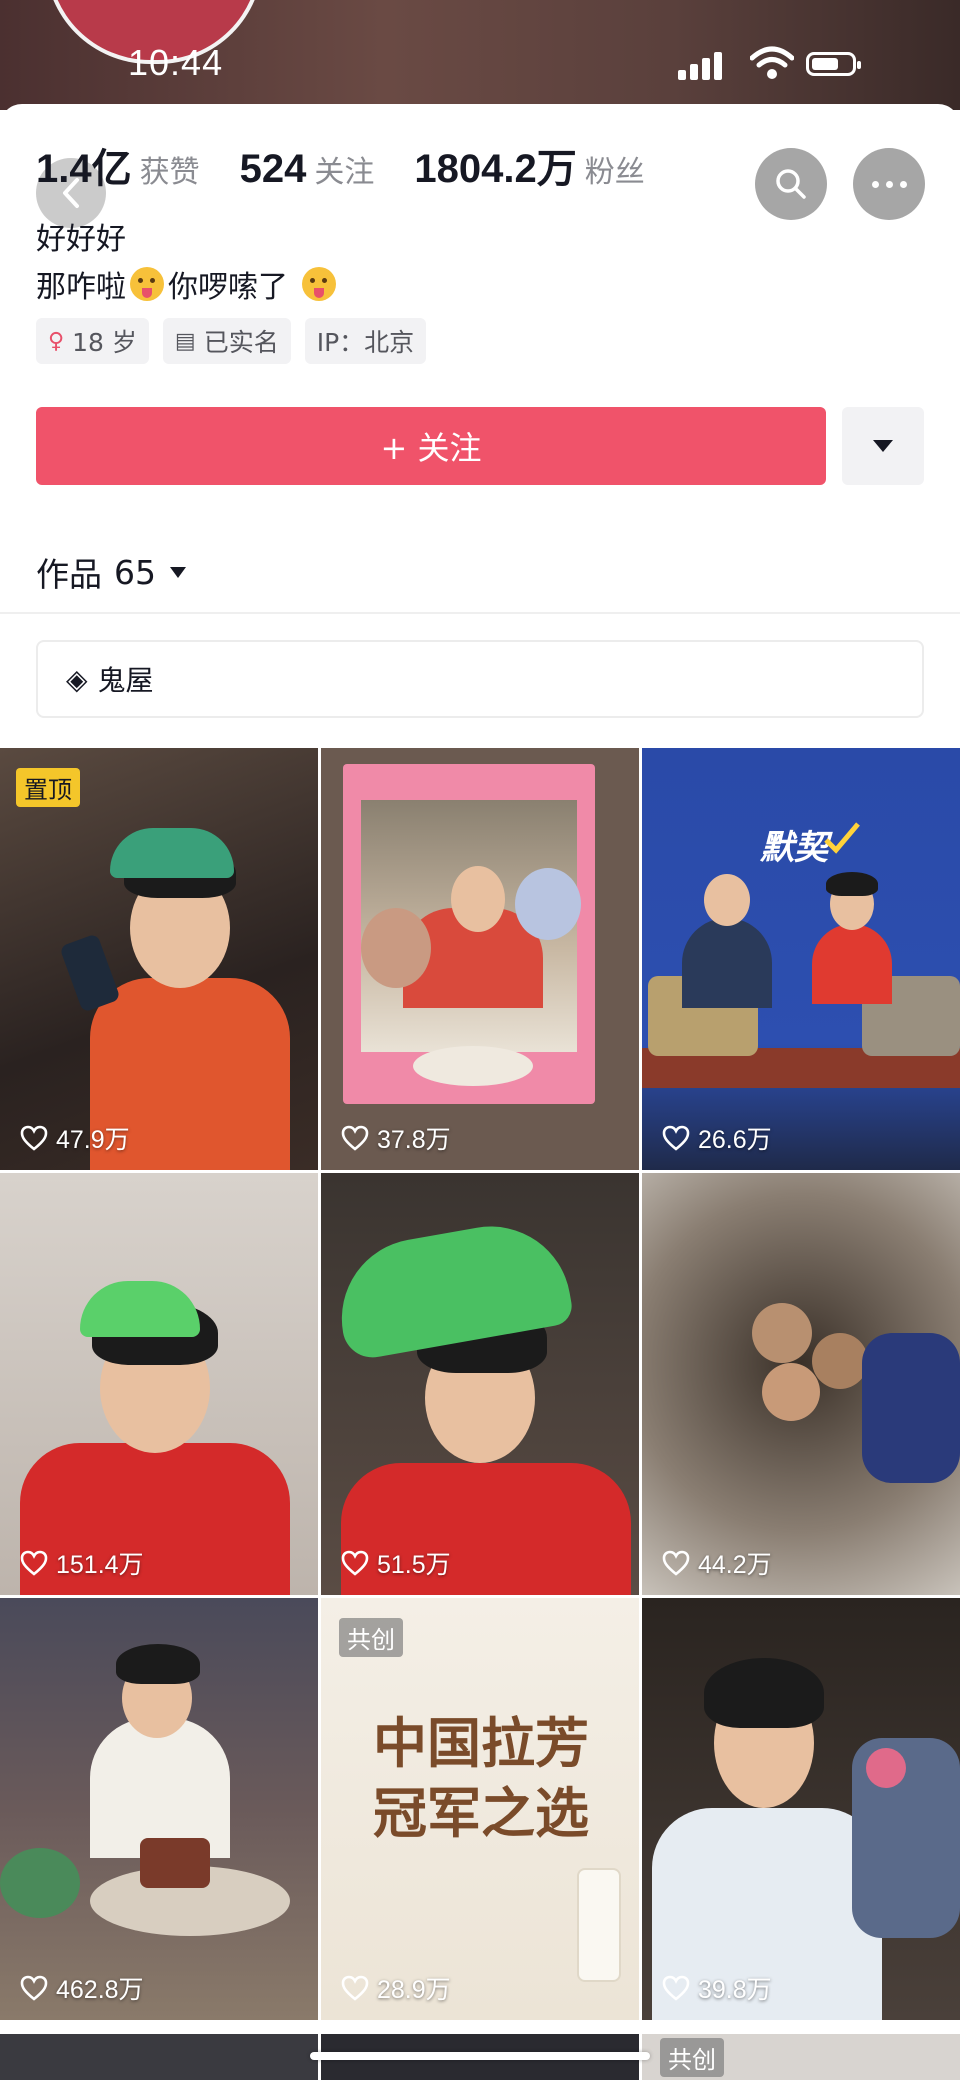 The height and width of the screenshot is (2080, 960). I want to click on female-gender-icon: ♀, so click(56, 341).